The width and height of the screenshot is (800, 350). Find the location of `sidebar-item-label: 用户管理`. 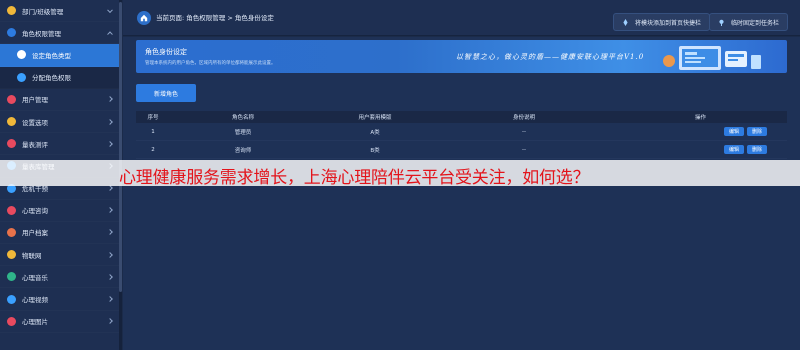

sidebar-item-label: 用户管理 is located at coordinates (35, 100).